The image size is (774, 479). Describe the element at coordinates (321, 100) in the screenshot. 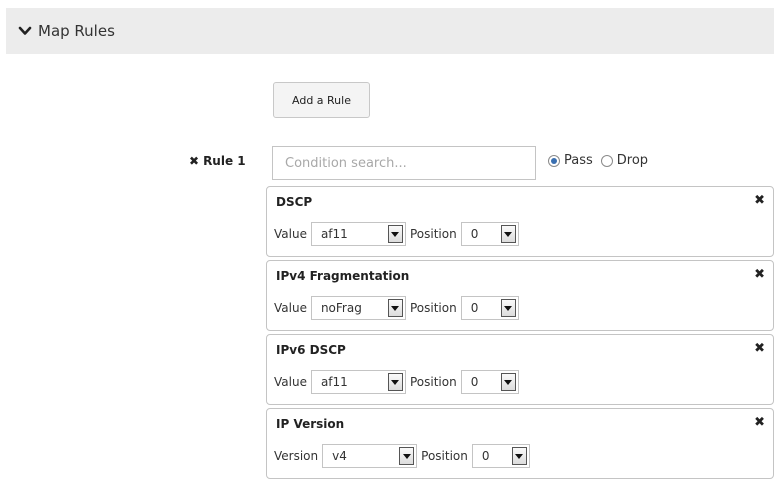

I see `add-rule-button: Add a Rule` at that location.